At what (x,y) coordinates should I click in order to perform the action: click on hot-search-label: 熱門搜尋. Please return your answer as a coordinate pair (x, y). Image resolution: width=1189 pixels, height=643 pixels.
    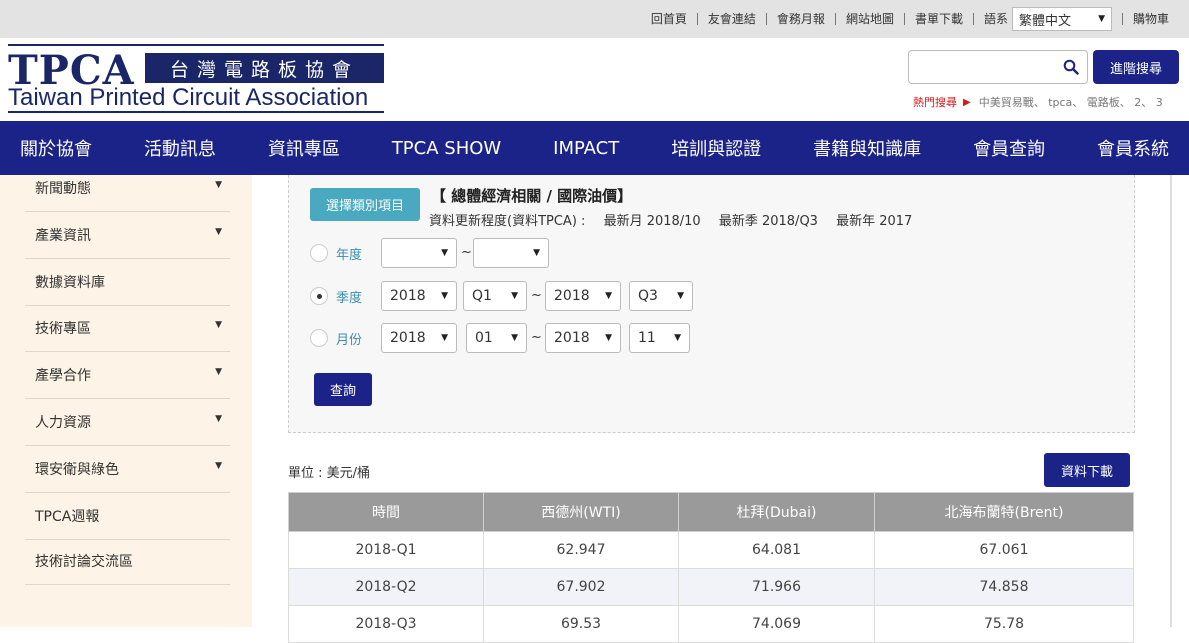
    Looking at the image, I should click on (935, 102).